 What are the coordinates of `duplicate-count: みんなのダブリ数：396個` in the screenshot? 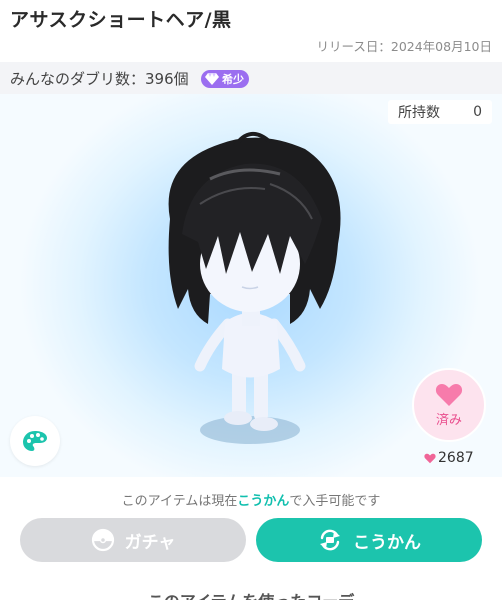 It's located at (99, 79).